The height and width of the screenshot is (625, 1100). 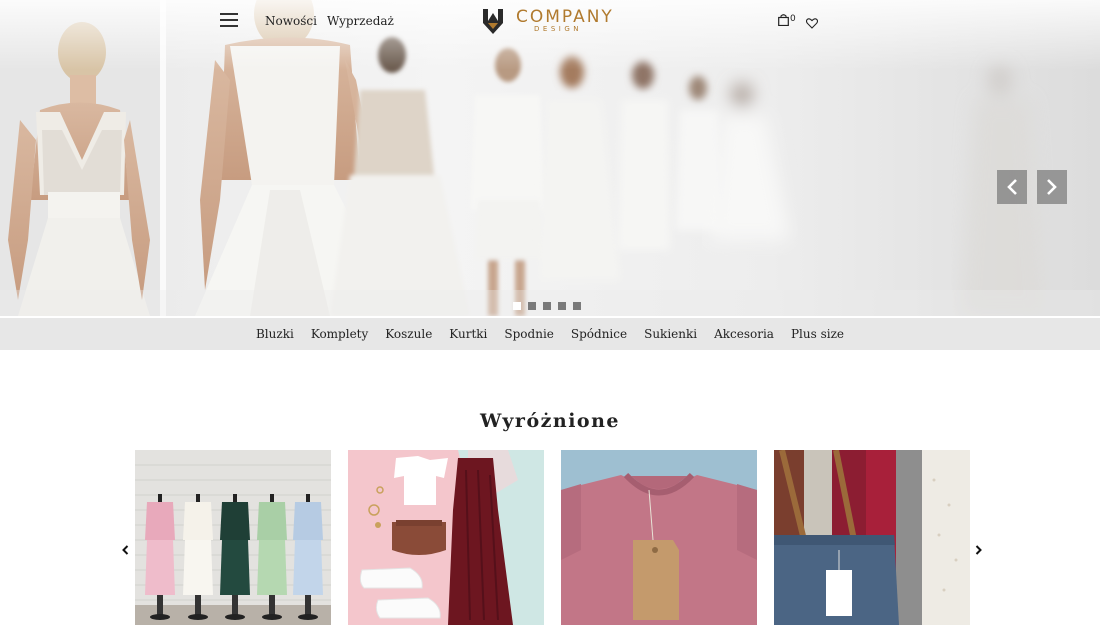 What do you see at coordinates (360, 21) in the screenshot?
I see `nav-link-sale: Wyprzedaż` at bounding box center [360, 21].